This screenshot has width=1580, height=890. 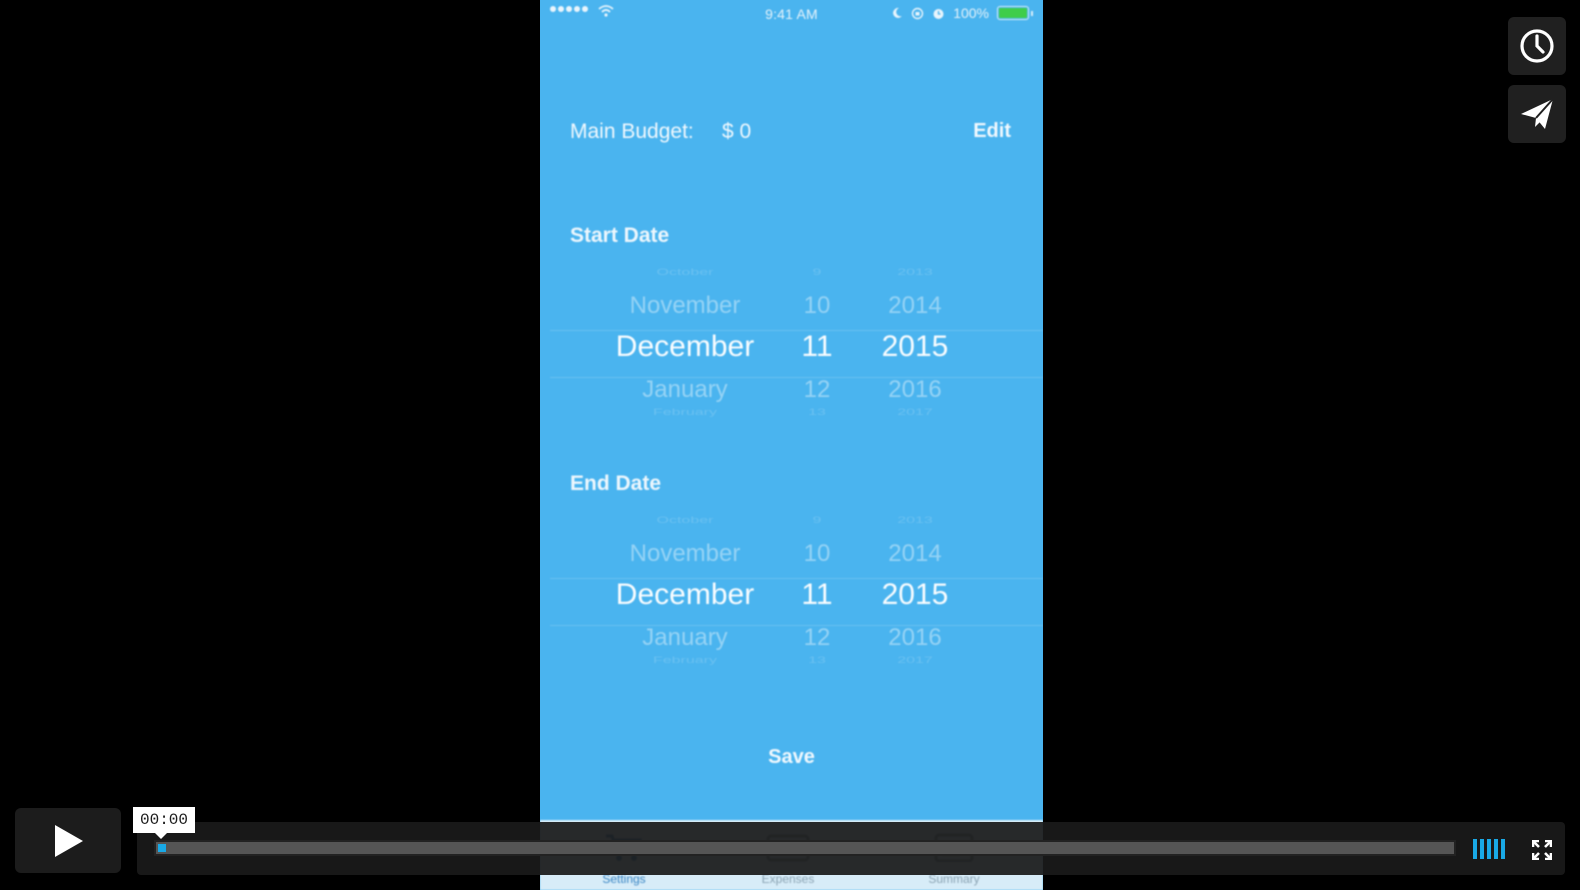 I want to click on share-button, so click(x=1537, y=114).